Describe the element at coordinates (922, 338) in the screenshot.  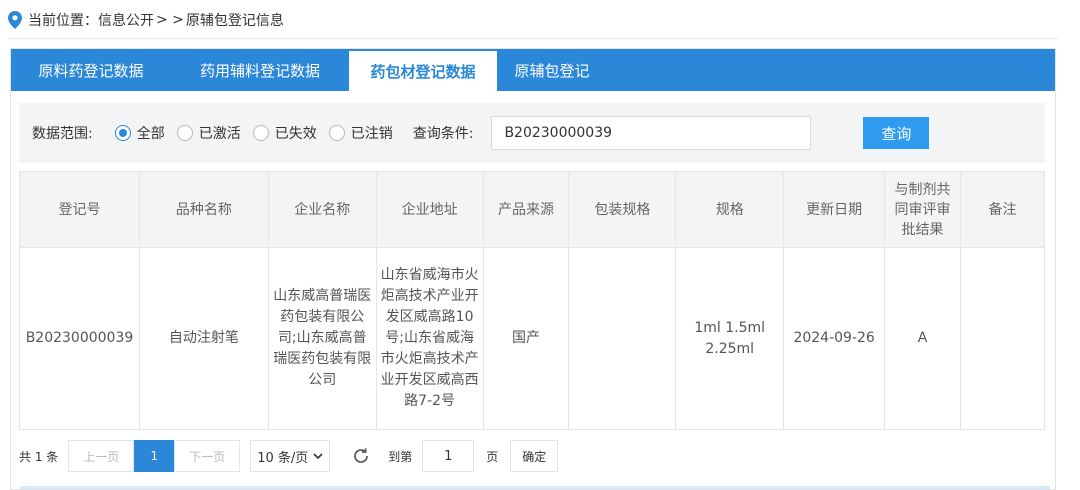
I see `cell-review-result: A` at that location.